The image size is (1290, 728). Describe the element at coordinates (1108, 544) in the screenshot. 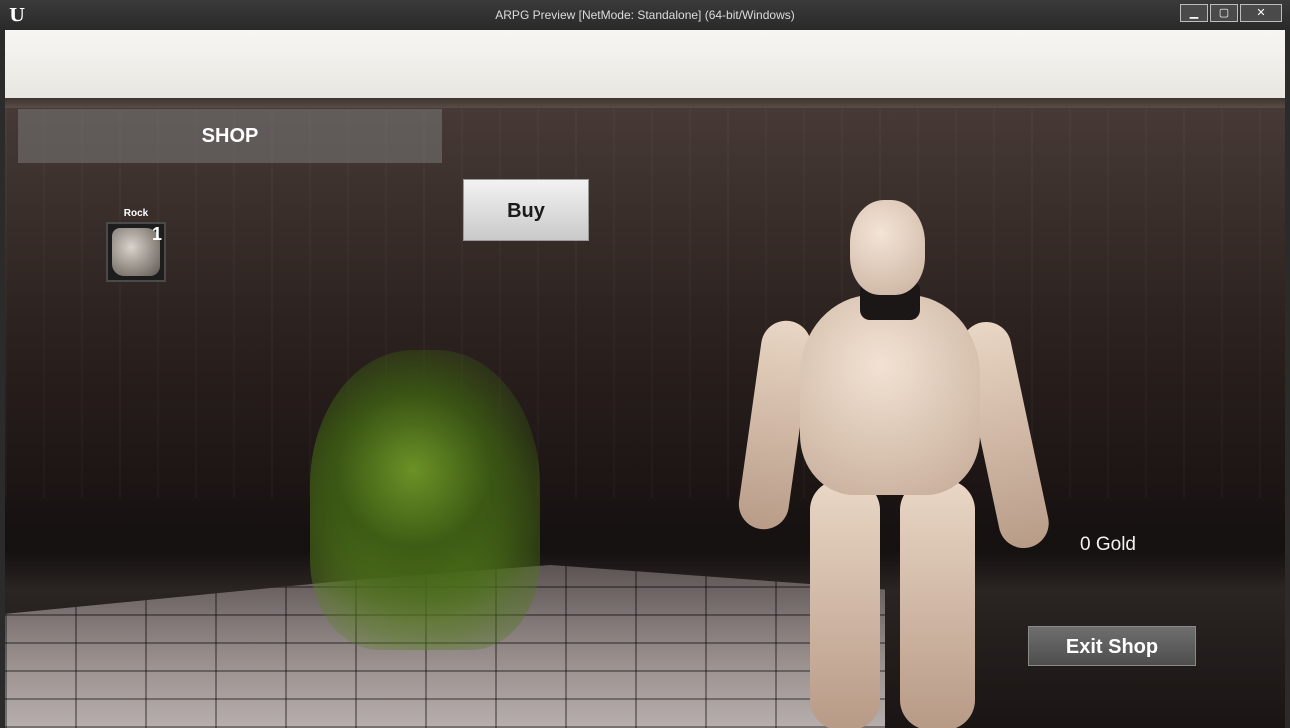

I see `gold-counter: 0 Gold` at that location.